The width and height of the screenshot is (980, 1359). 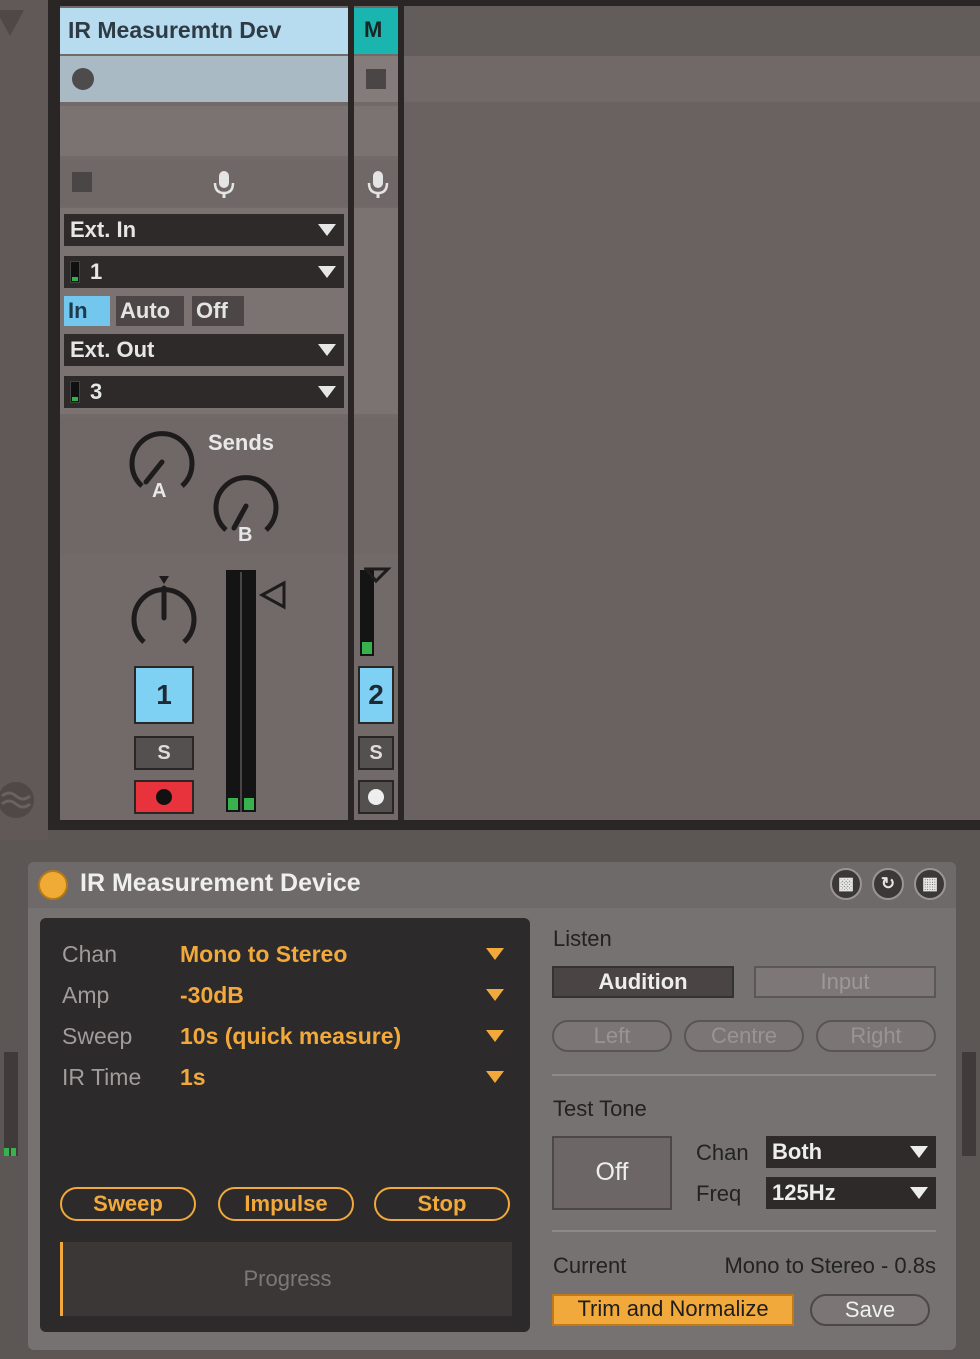 I want to click on current-value: Mono to Stereo - 0.8s, so click(x=830, y=1265).